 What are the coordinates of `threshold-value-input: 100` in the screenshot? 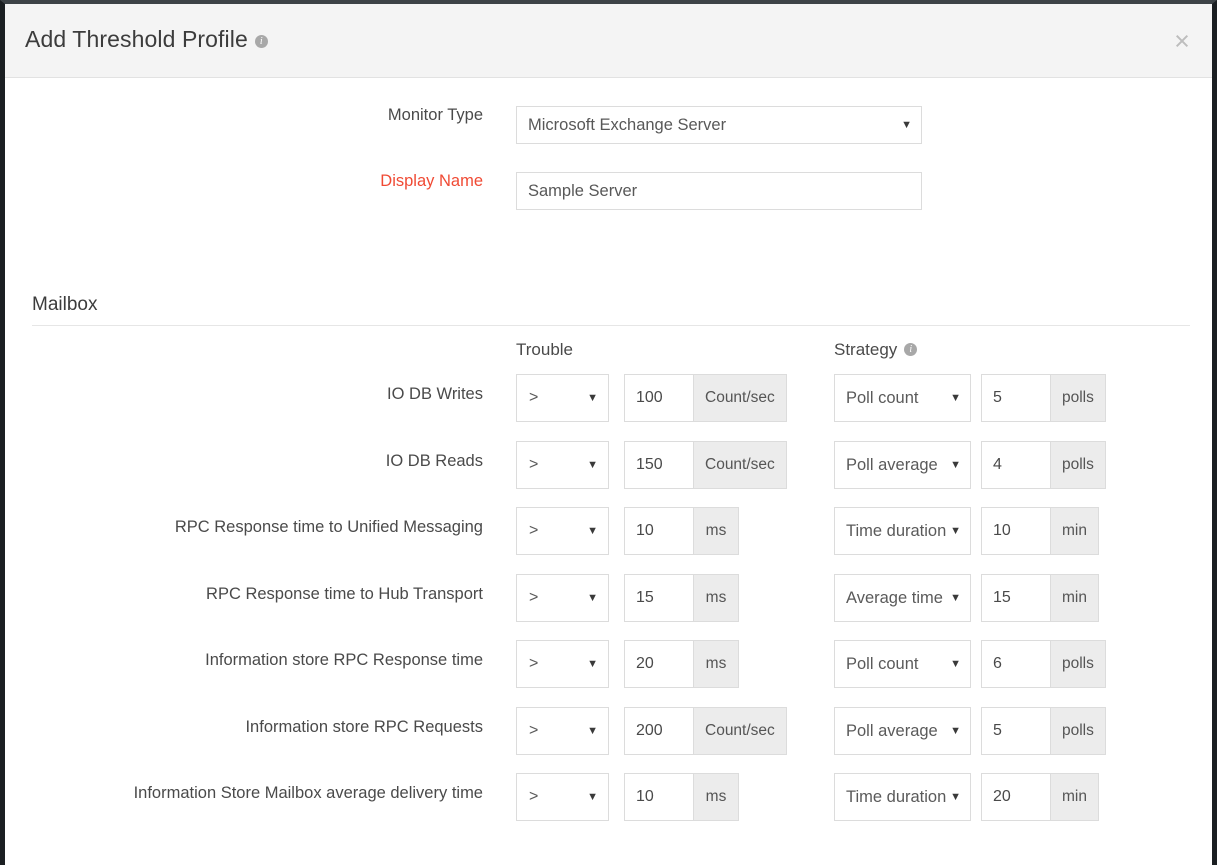 It's located at (658, 398).